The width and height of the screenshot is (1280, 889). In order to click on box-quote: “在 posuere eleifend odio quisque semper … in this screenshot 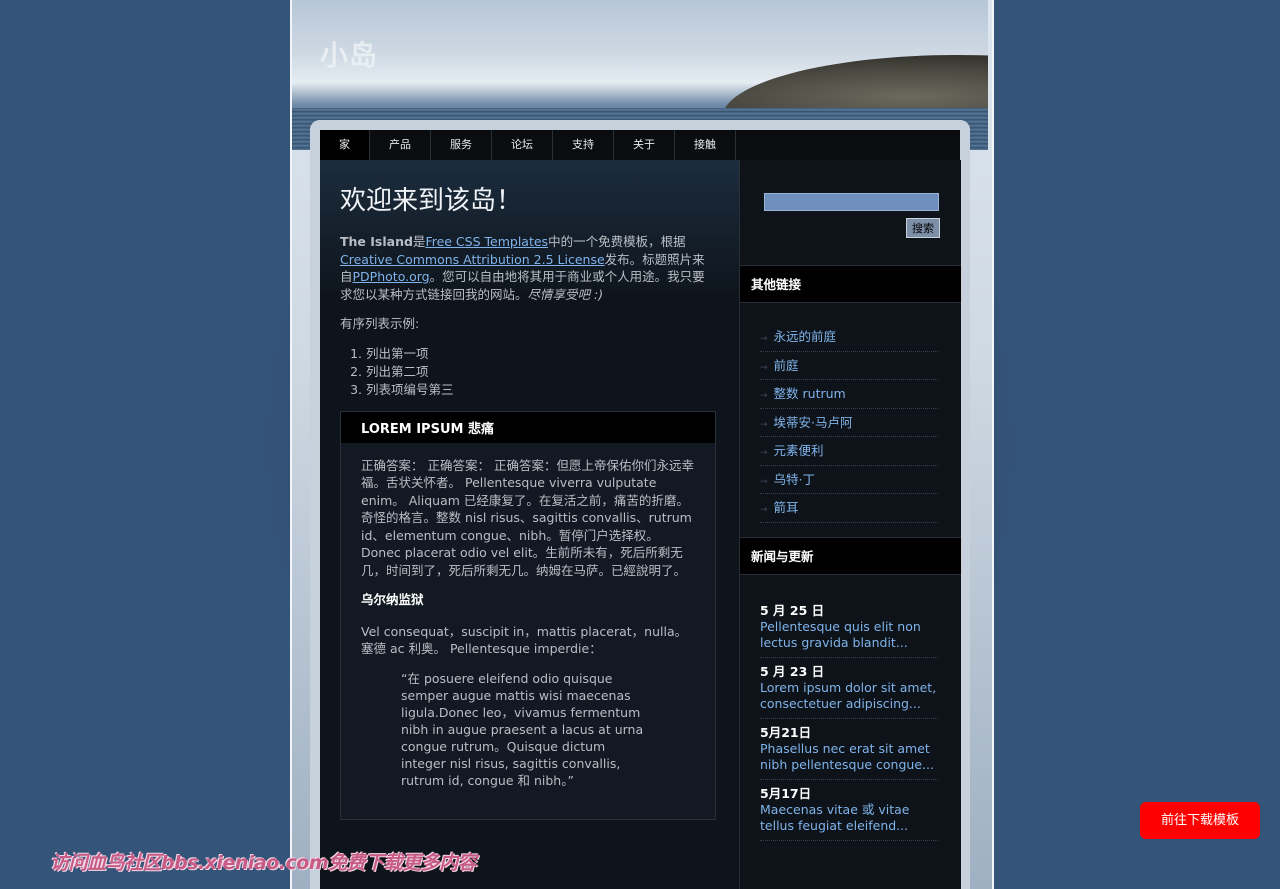, I will do `click(522, 729)`.